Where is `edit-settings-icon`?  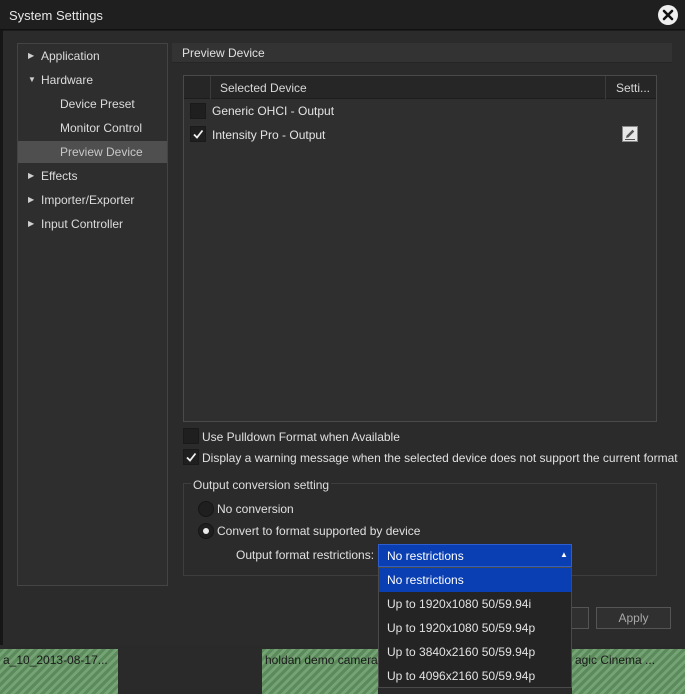
edit-settings-icon is located at coordinates (630, 134).